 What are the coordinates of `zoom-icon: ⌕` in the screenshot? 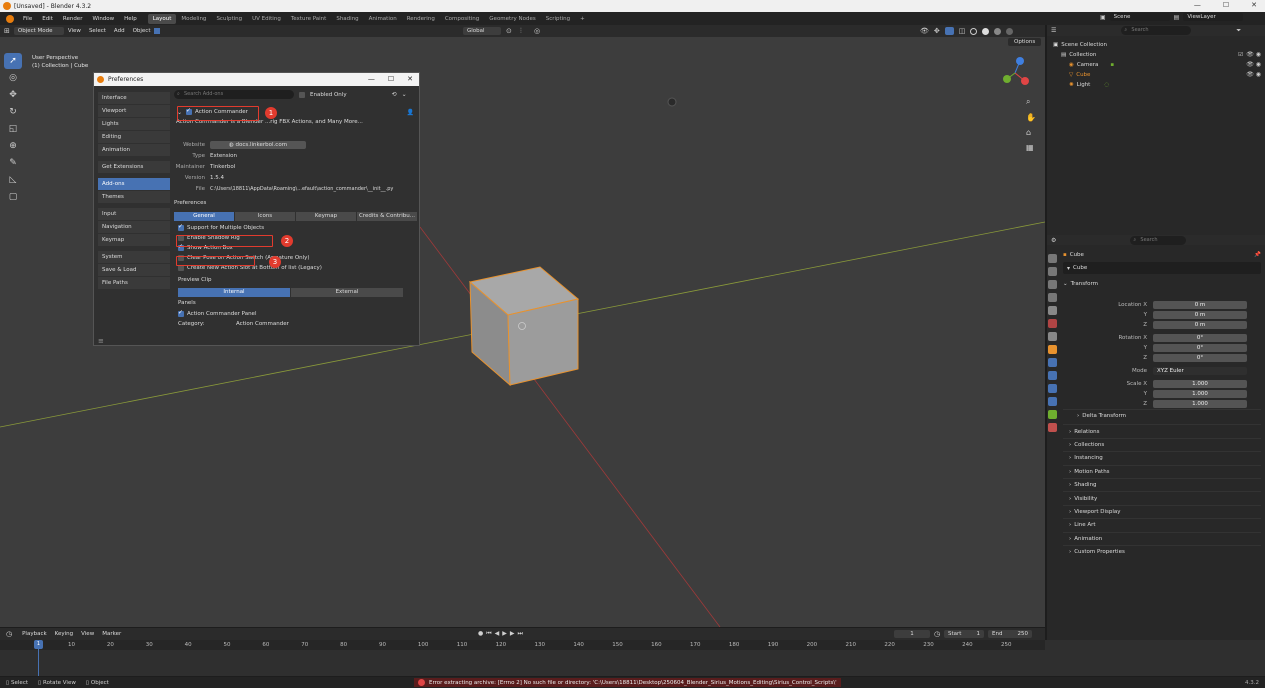 It's located at (1031, 102).